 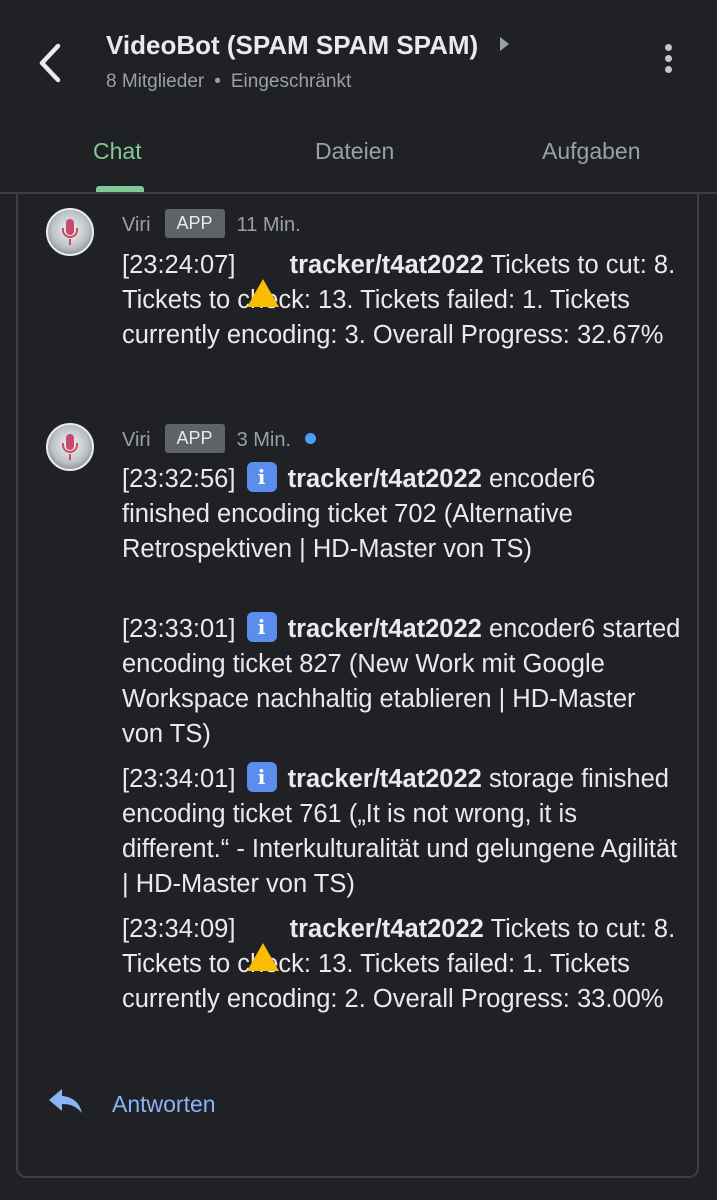 I want to click on more-options-icon, so click(x=668, y=62).